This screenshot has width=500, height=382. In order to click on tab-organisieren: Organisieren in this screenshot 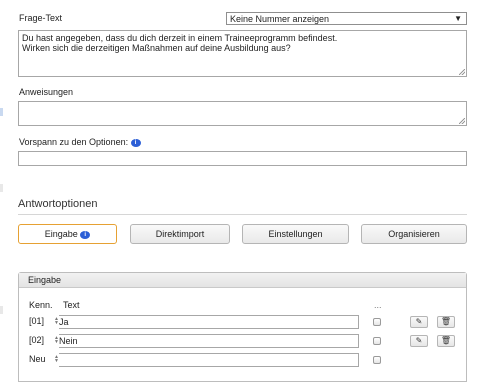, I will do `click(414, 234)`.